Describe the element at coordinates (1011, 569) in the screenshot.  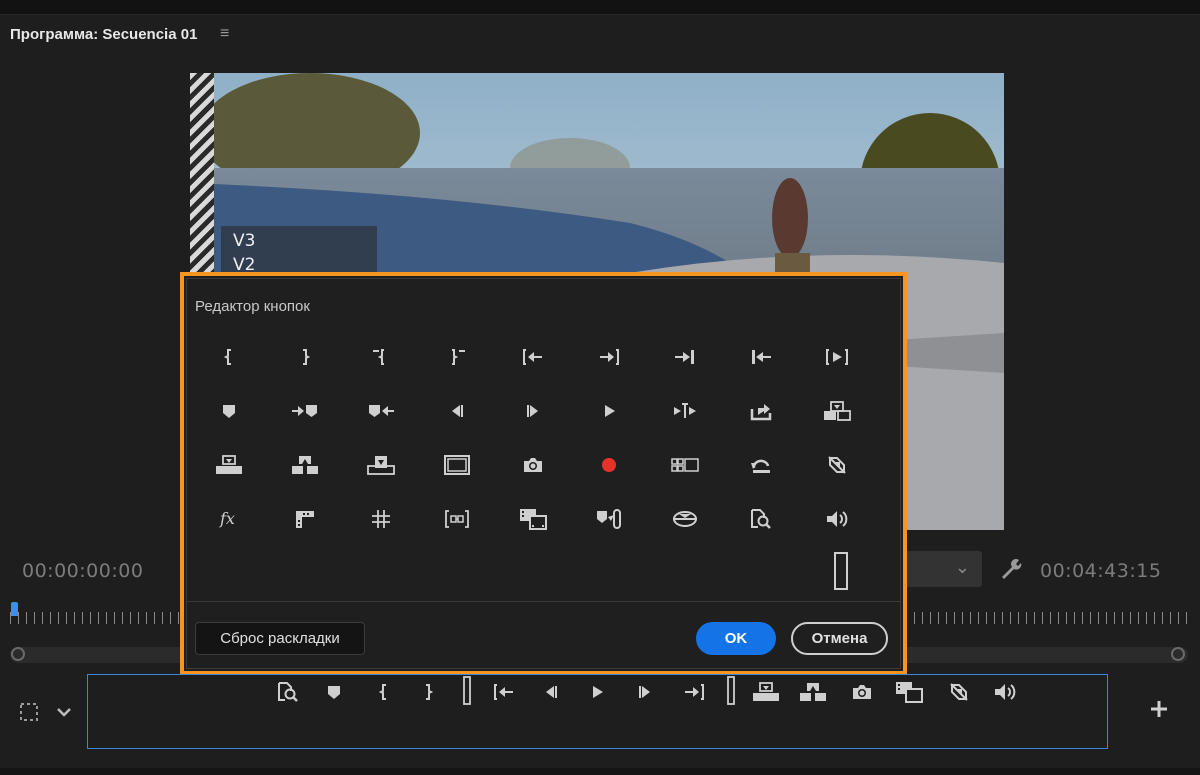
I see `wrench-icon` at that location.